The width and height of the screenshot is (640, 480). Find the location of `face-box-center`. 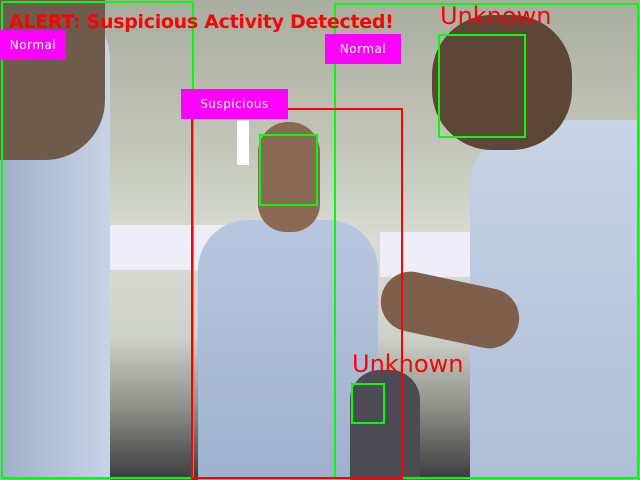

face-box-center is located at coordinates (288, 170).